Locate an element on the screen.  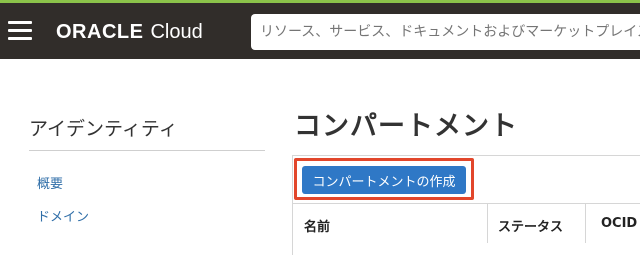
search-input is located at coordinates (450, 32).